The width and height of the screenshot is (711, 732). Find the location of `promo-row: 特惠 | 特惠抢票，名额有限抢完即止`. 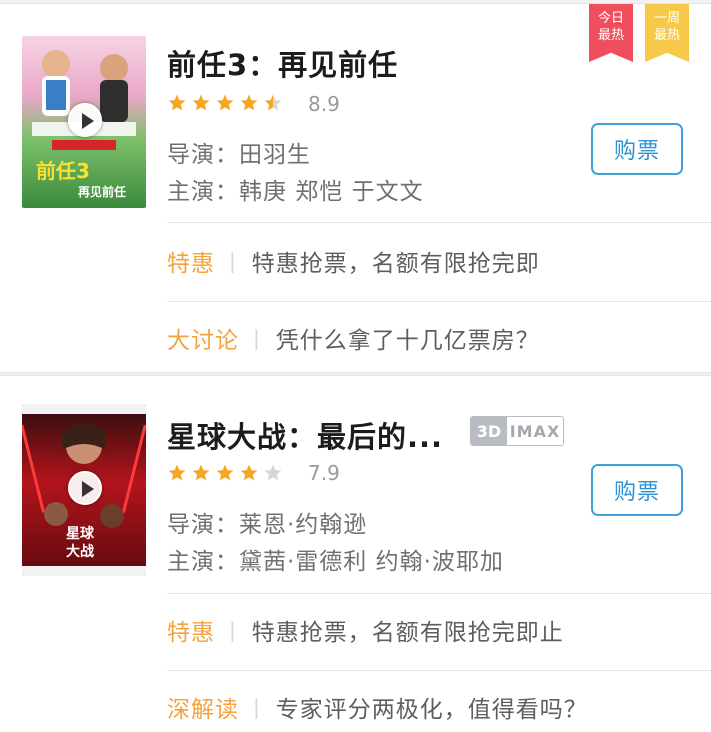

promo-row: 特惠 | 特惠抢票，名额有限抢完即止 is located at coordinates (439, 630).